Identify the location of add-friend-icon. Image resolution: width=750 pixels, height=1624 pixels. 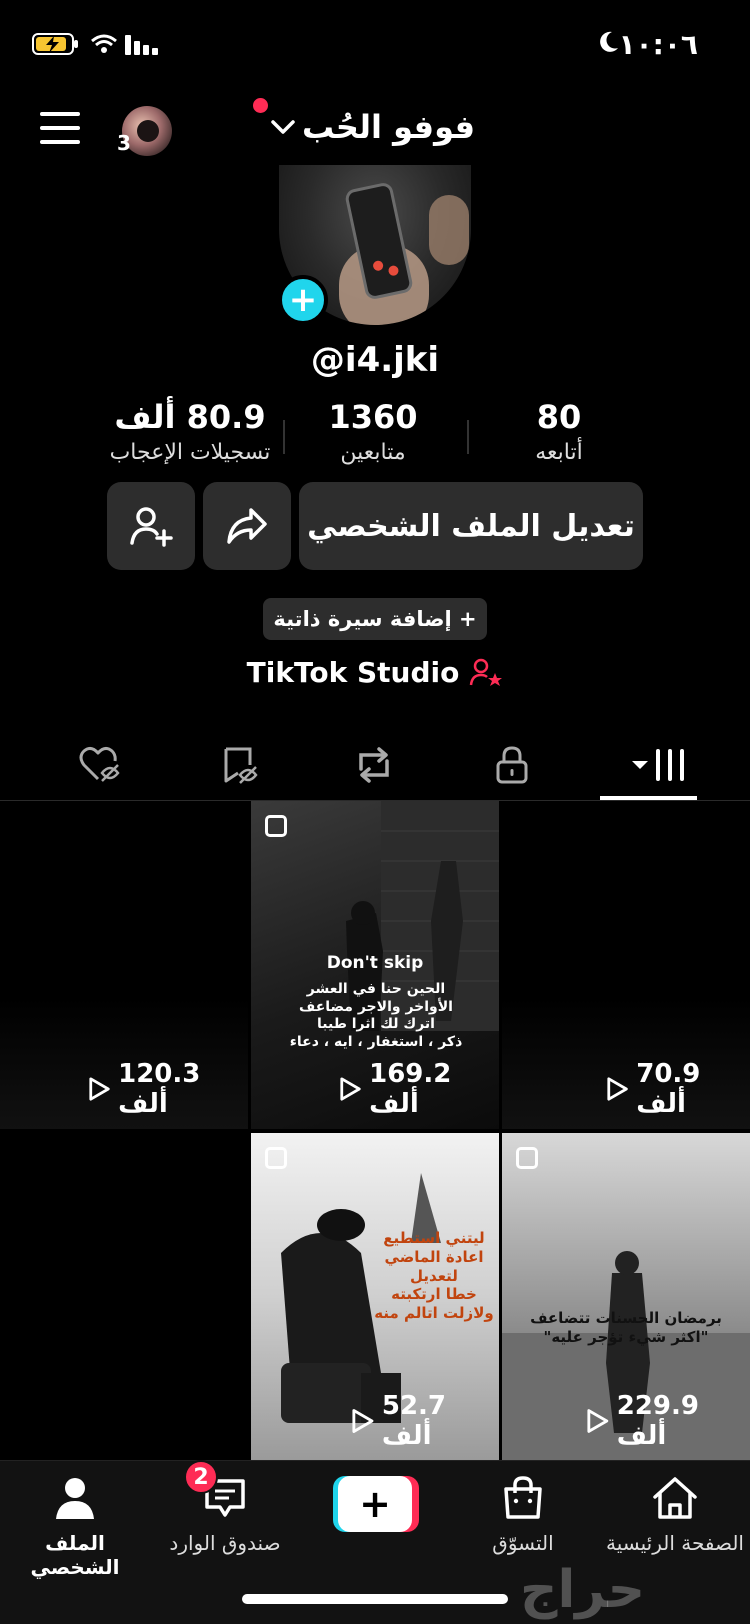
(151, 527).